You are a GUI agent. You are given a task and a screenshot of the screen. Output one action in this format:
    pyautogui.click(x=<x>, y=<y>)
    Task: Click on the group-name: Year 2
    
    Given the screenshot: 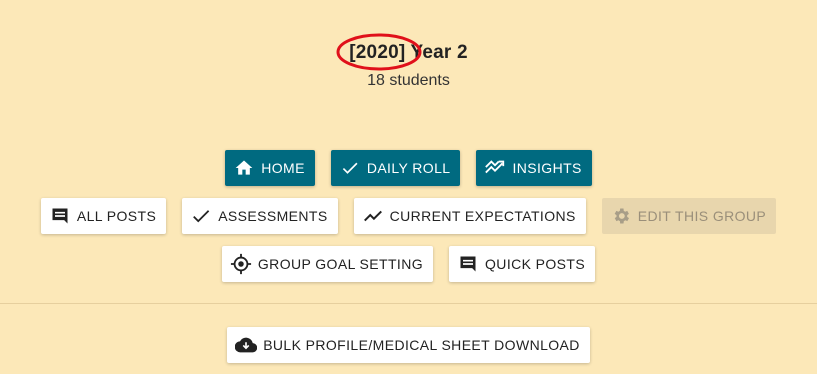 What is the action you would take?
    pyautogui.click(x=439, y=52)
    